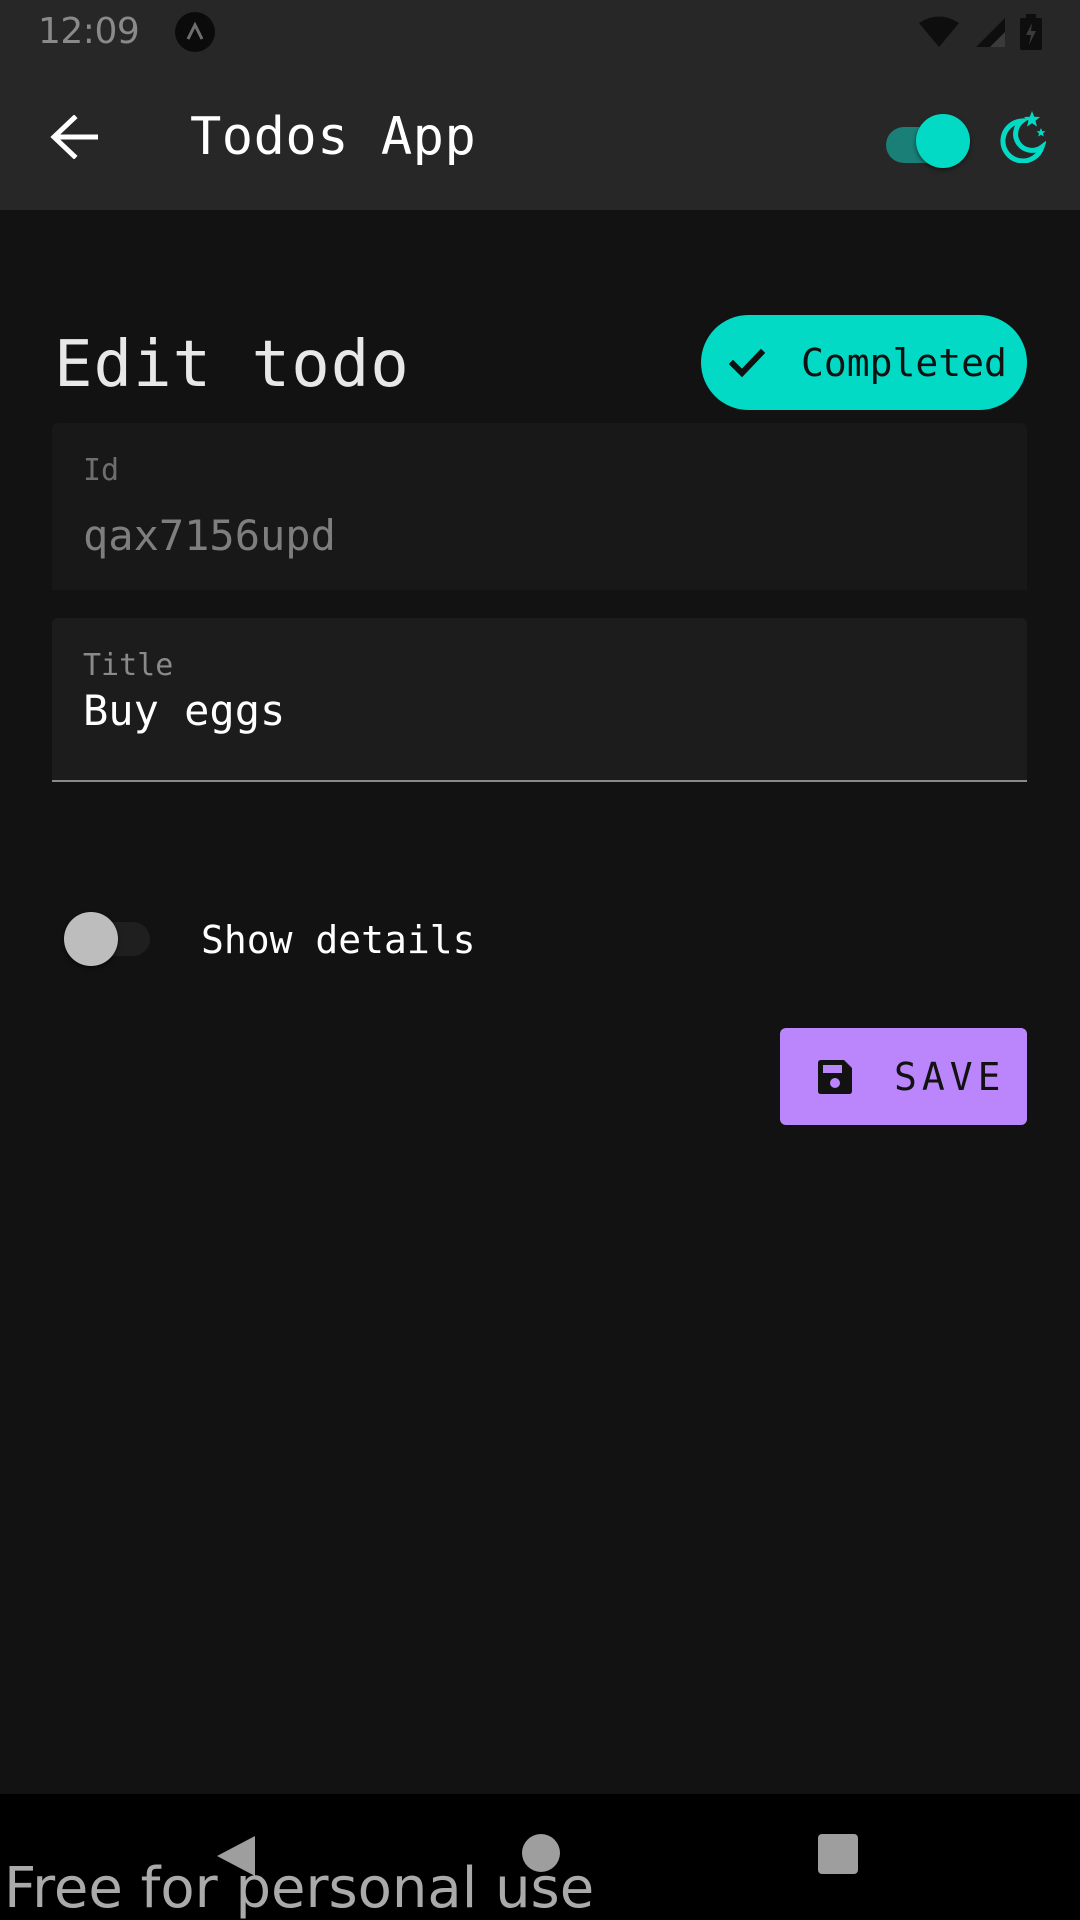 The height and width of the screenshot is (1920, 1080). I want to click on arrow-back-icon, so click(74, 137).